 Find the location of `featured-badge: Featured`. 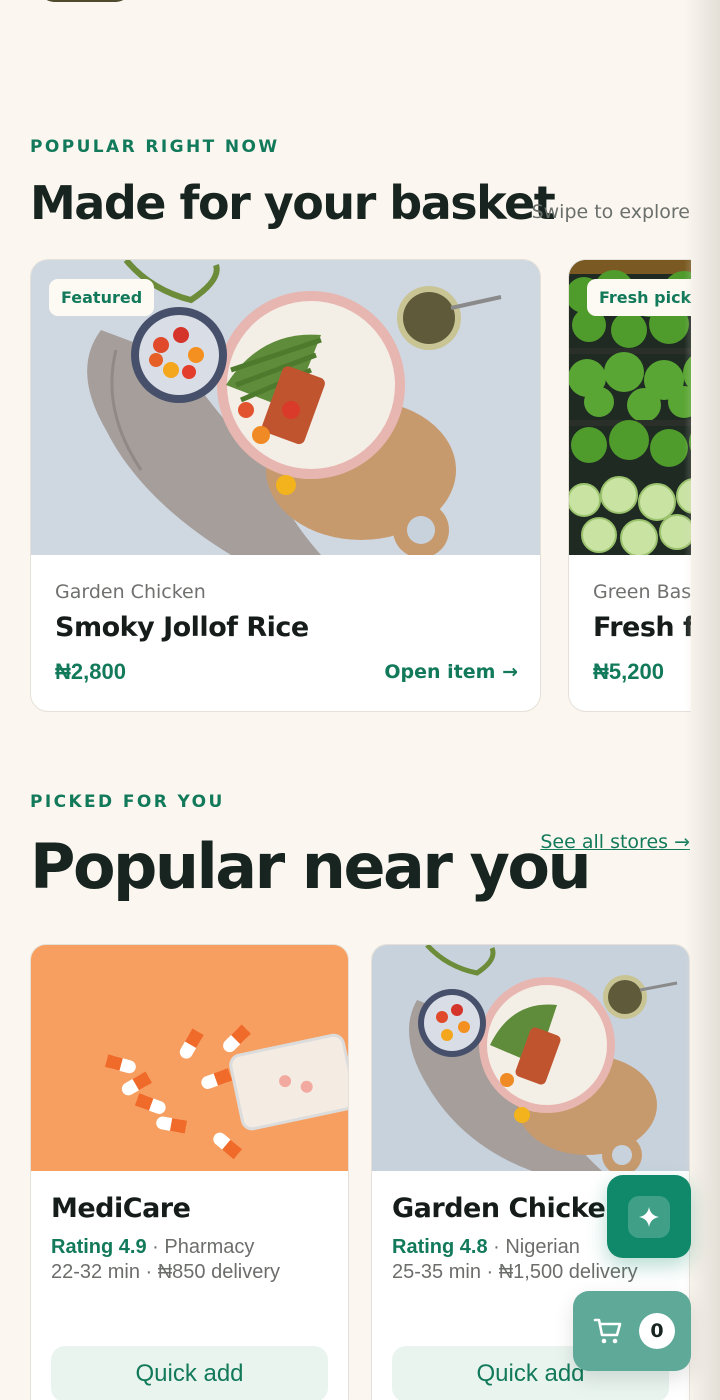

featured-badge: Featured is located at coordinates (102, 297).